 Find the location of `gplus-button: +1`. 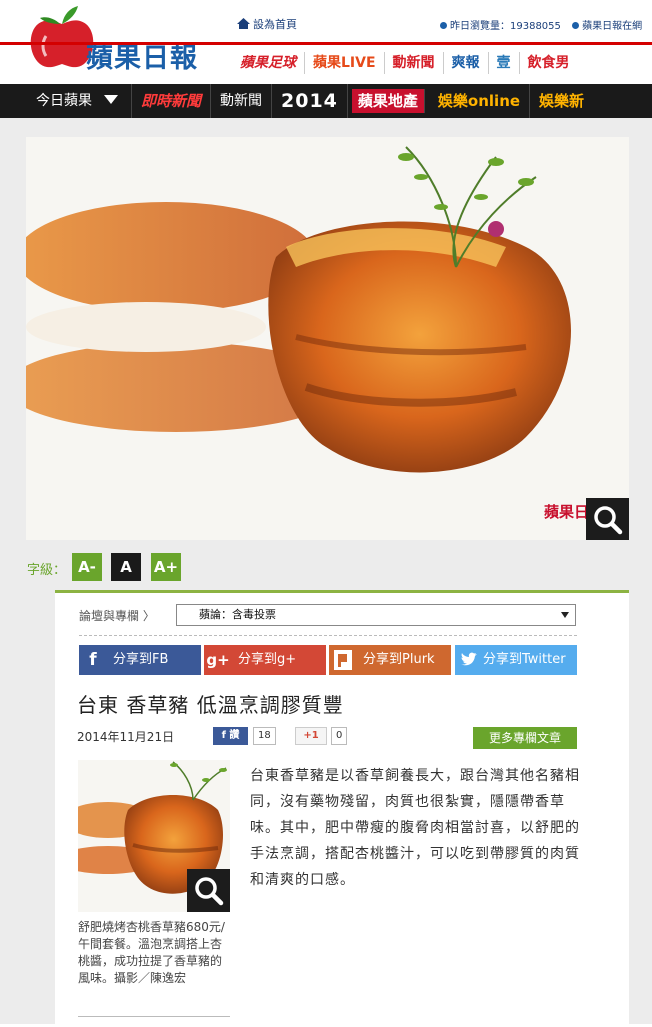

gplus-button: +1 is located at coordinates (311, 736).